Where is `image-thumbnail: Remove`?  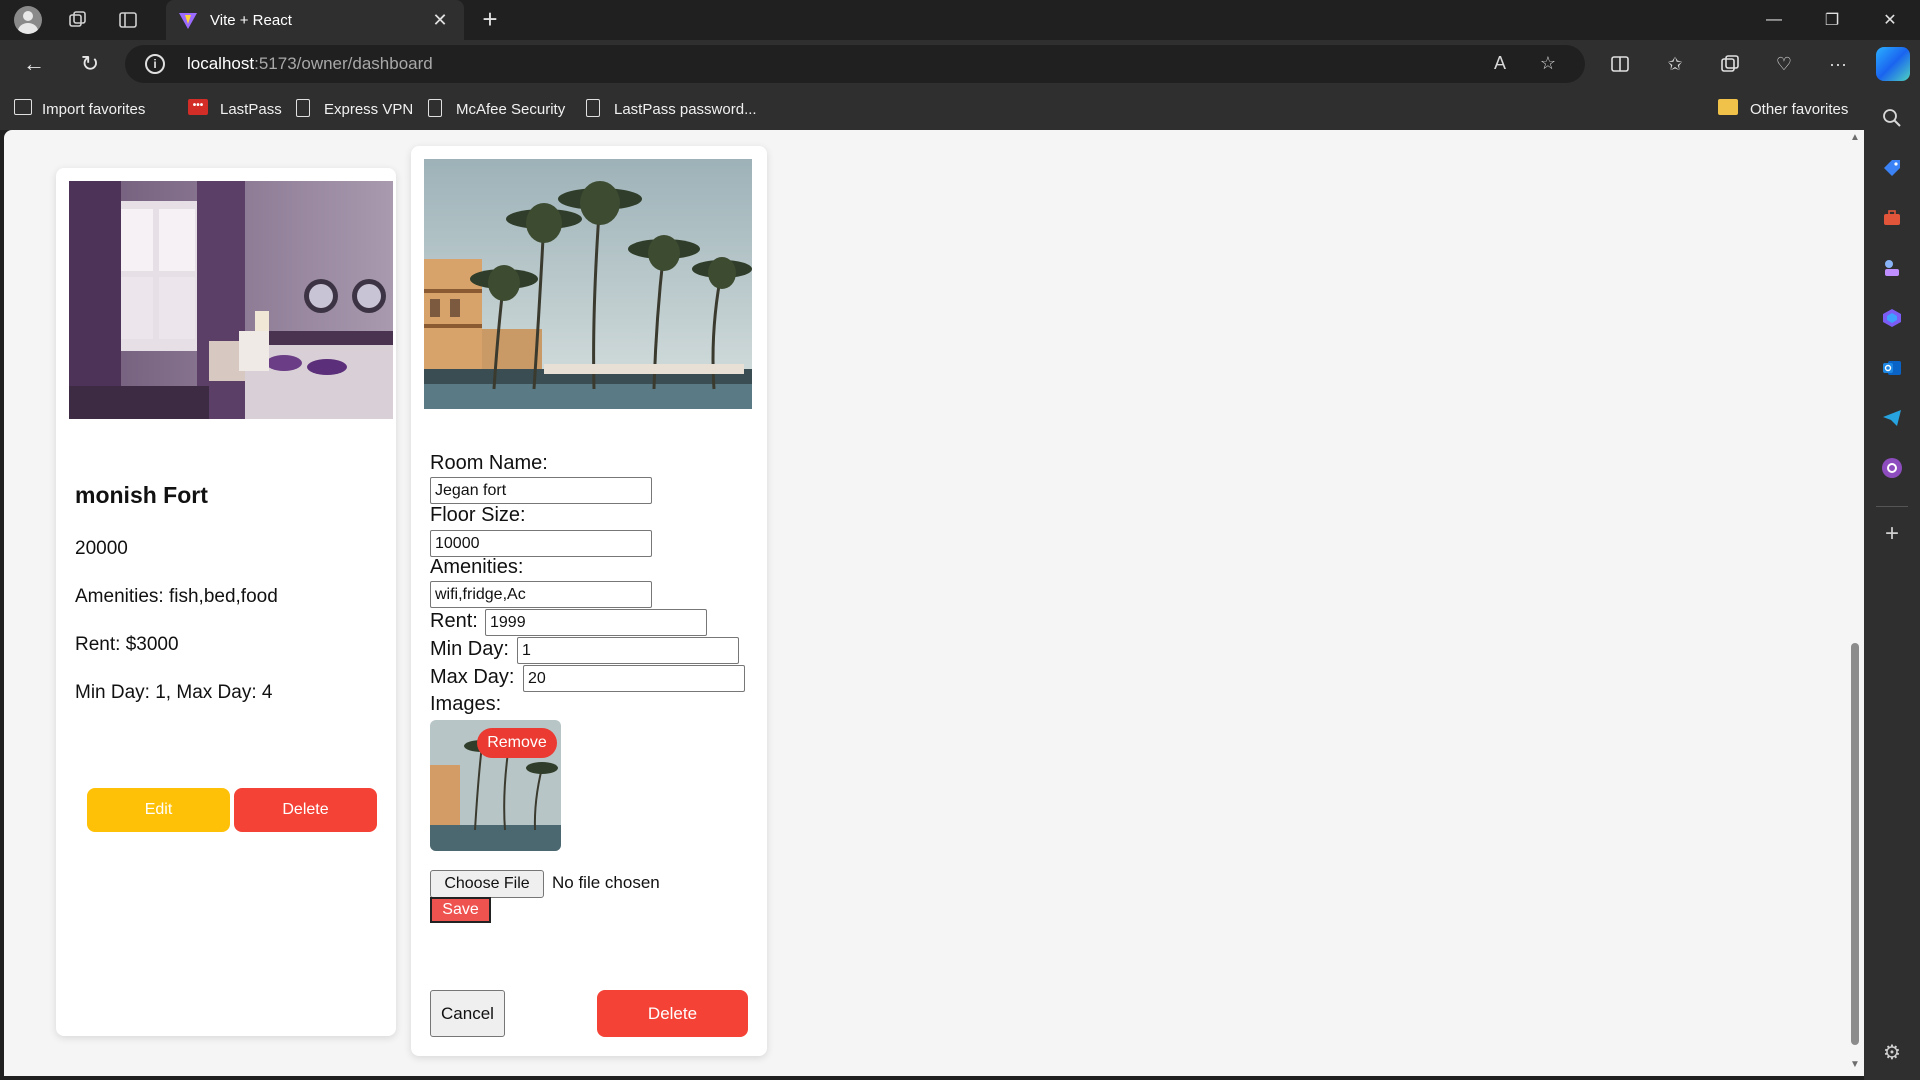
image-thumbnail: Remove is located at coordinates (495, 785).